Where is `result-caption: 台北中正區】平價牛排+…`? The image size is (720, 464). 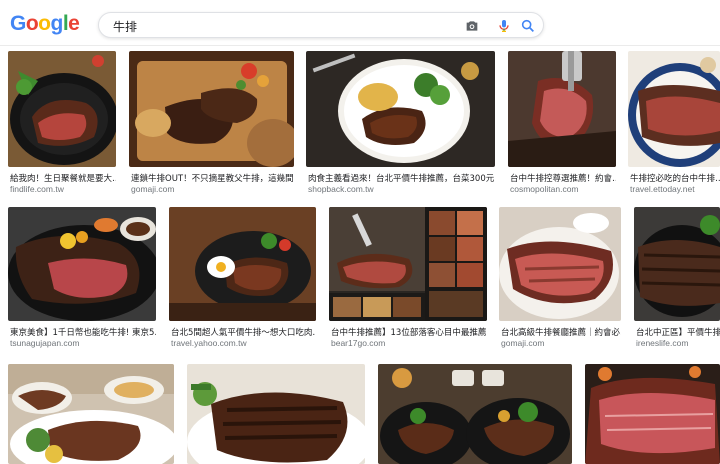 result-caption: 台北中正區】平價牛排+… is located at coordinates (678, 333).